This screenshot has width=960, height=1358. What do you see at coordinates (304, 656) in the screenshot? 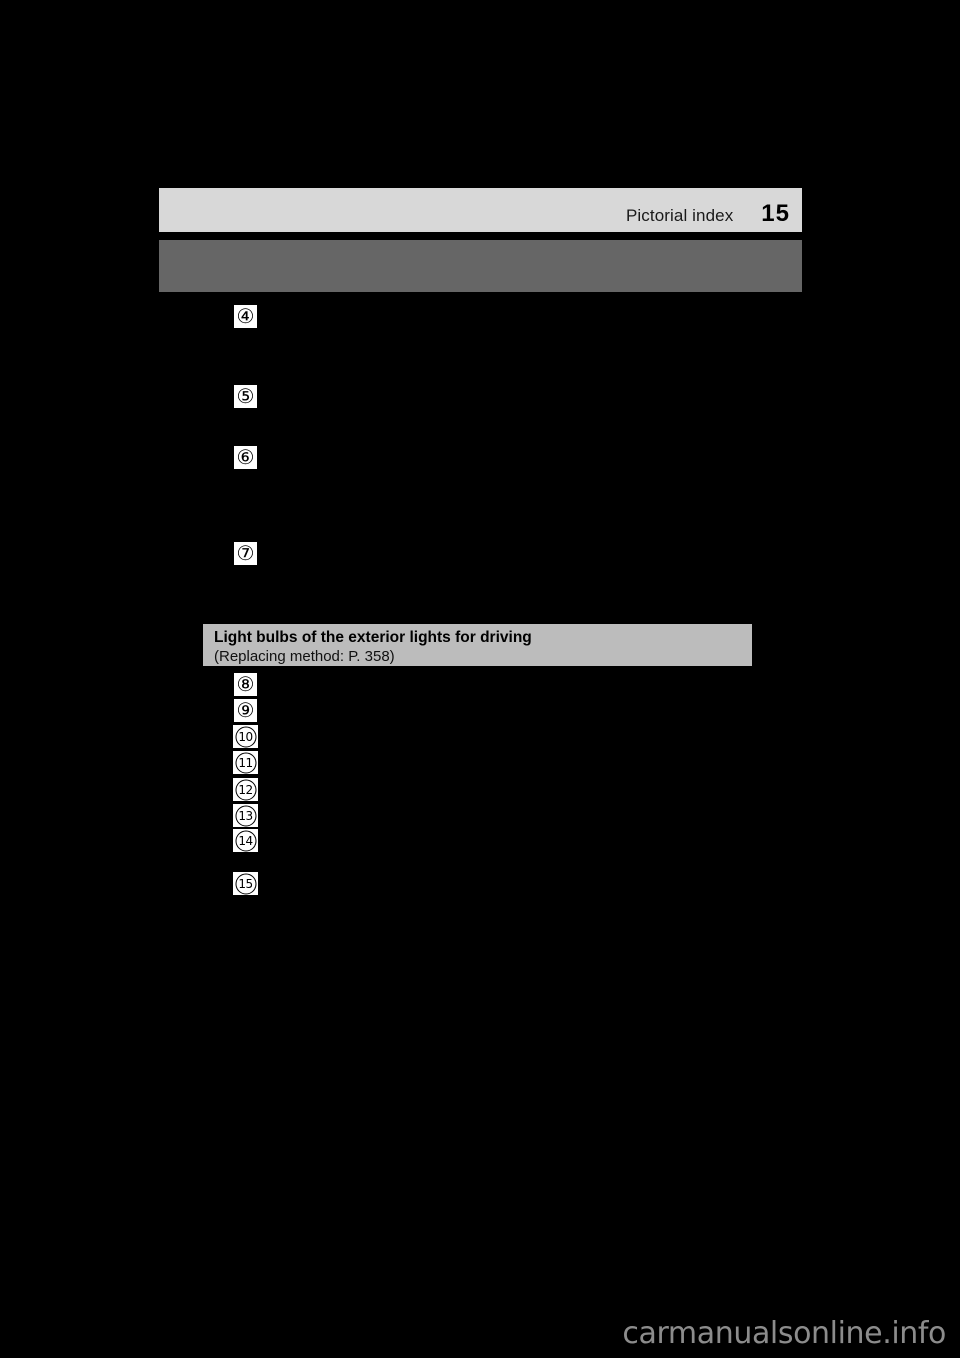
I see `subsection-reference: (Replacing method: P. 358)` at bounding box center [304, 656].